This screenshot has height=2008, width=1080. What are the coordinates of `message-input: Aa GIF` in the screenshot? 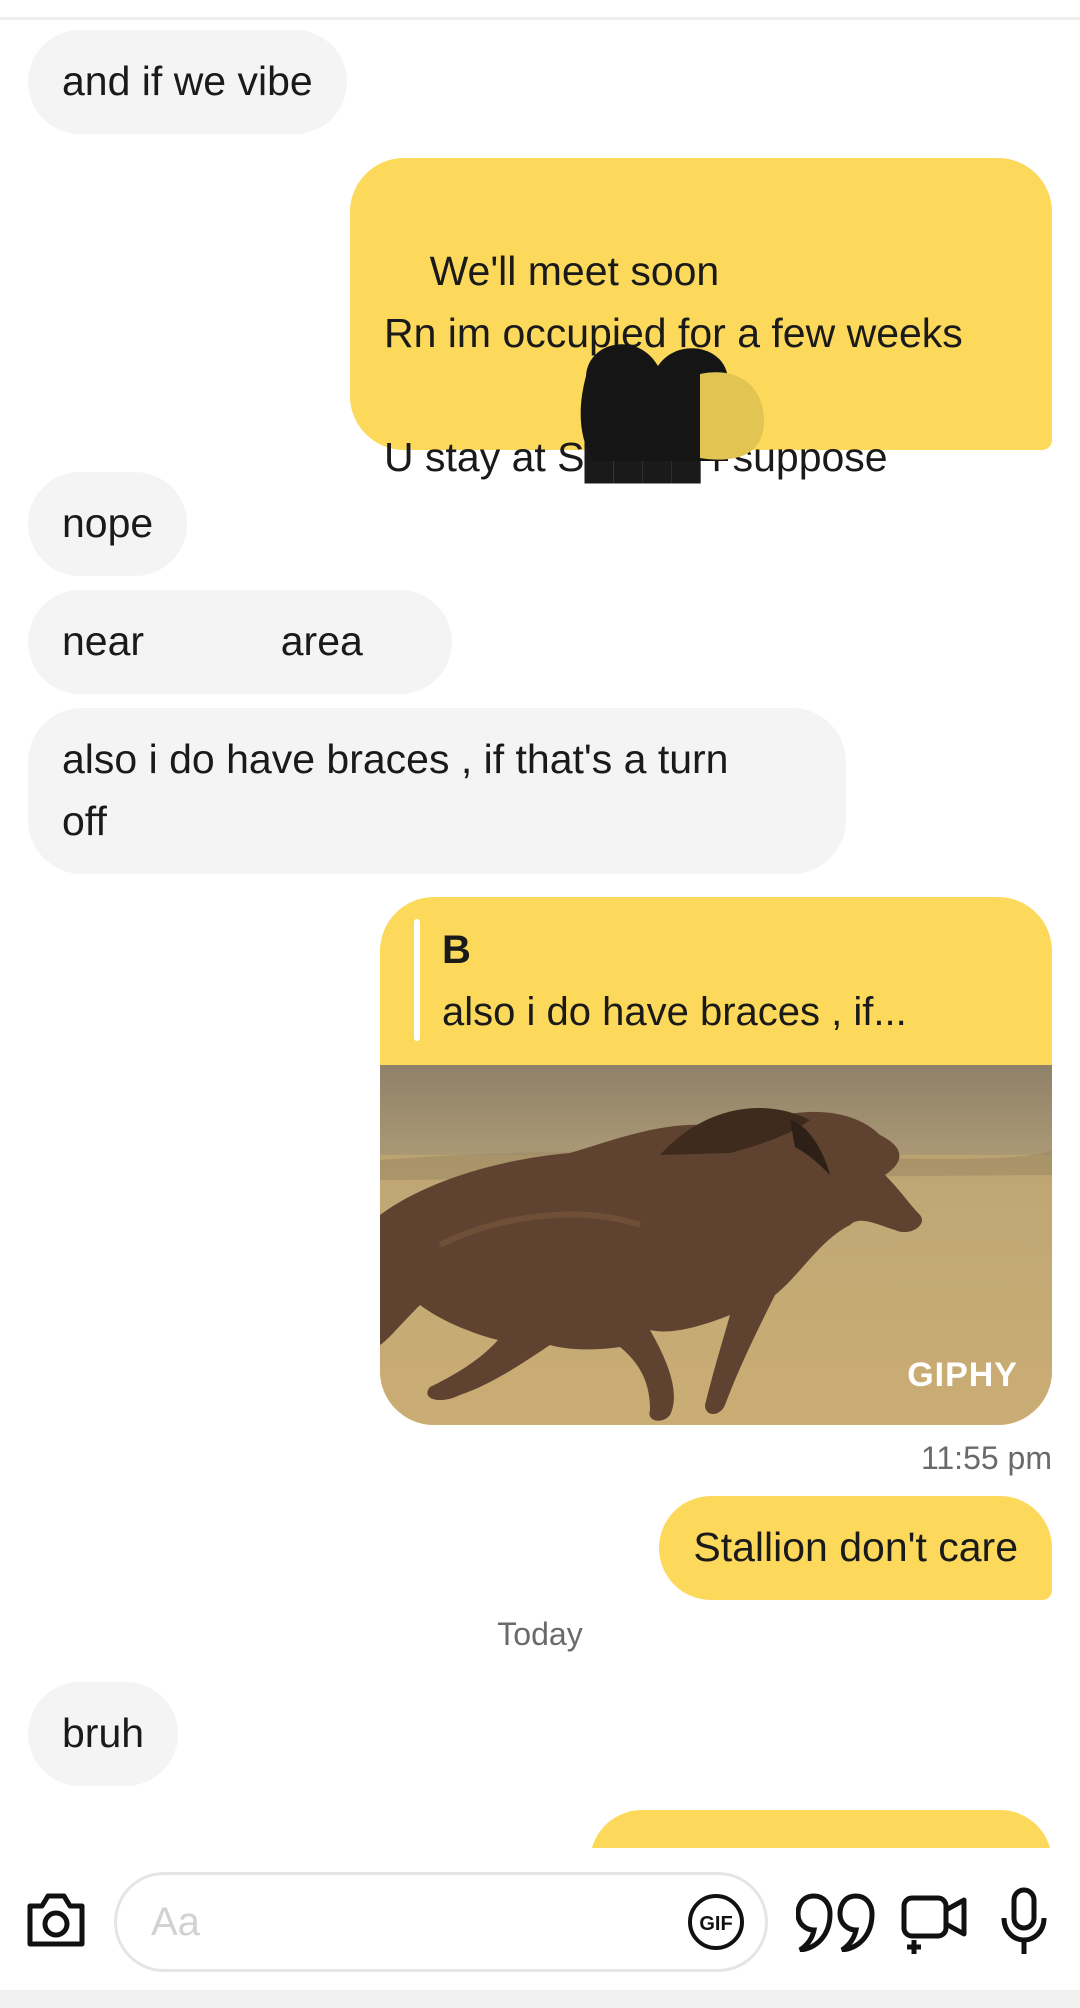 It's located at (441, 1922).